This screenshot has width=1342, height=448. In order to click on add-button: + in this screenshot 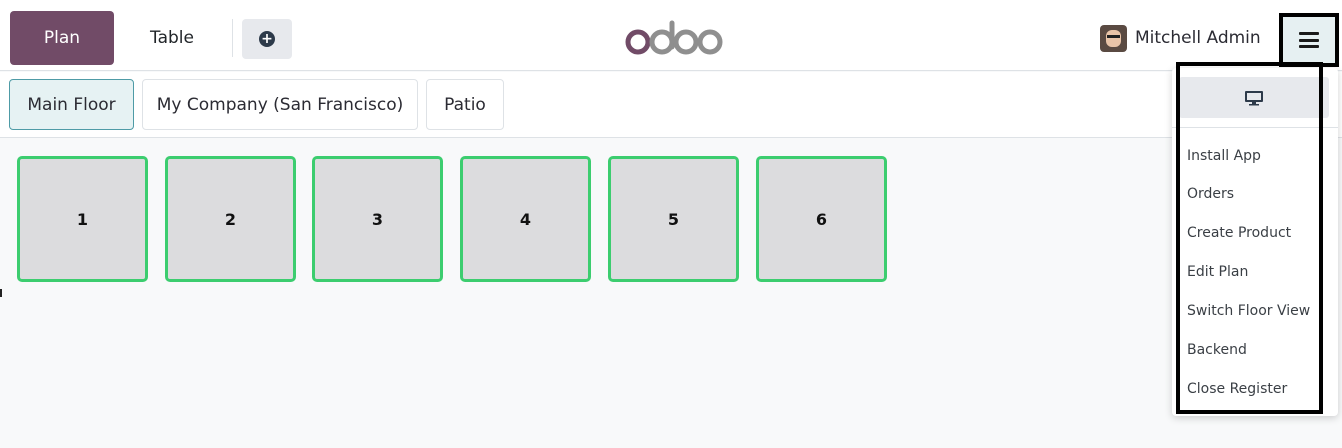, I will do `click(267, 39)`.